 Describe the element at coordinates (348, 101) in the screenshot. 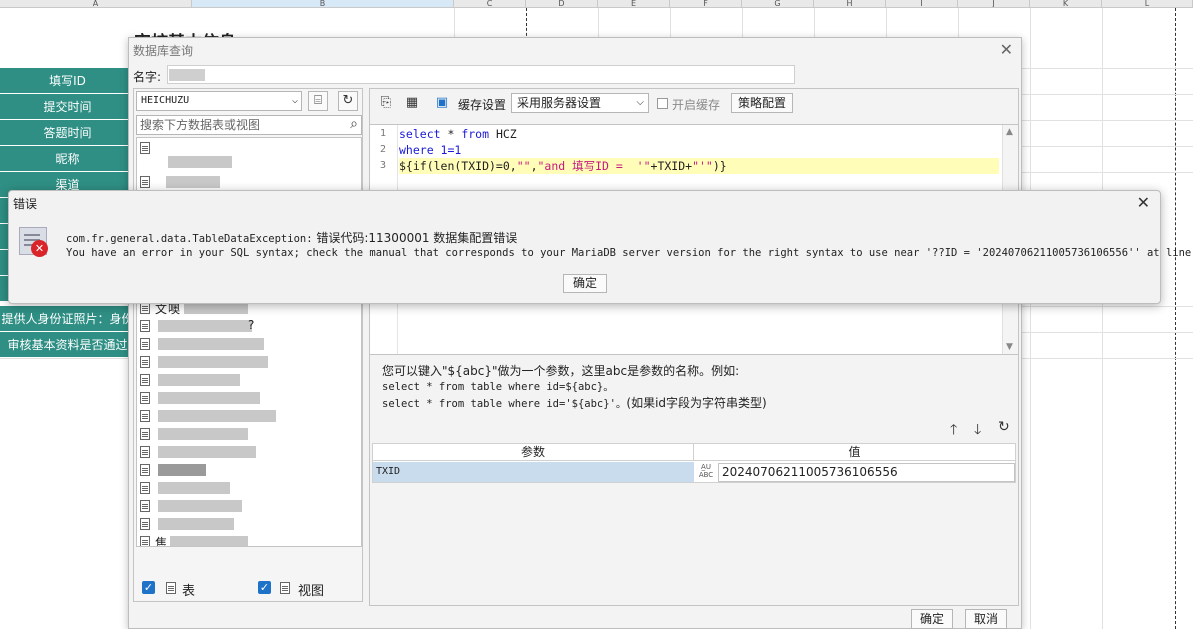

I see `refresh-icon: ↻` at that location.